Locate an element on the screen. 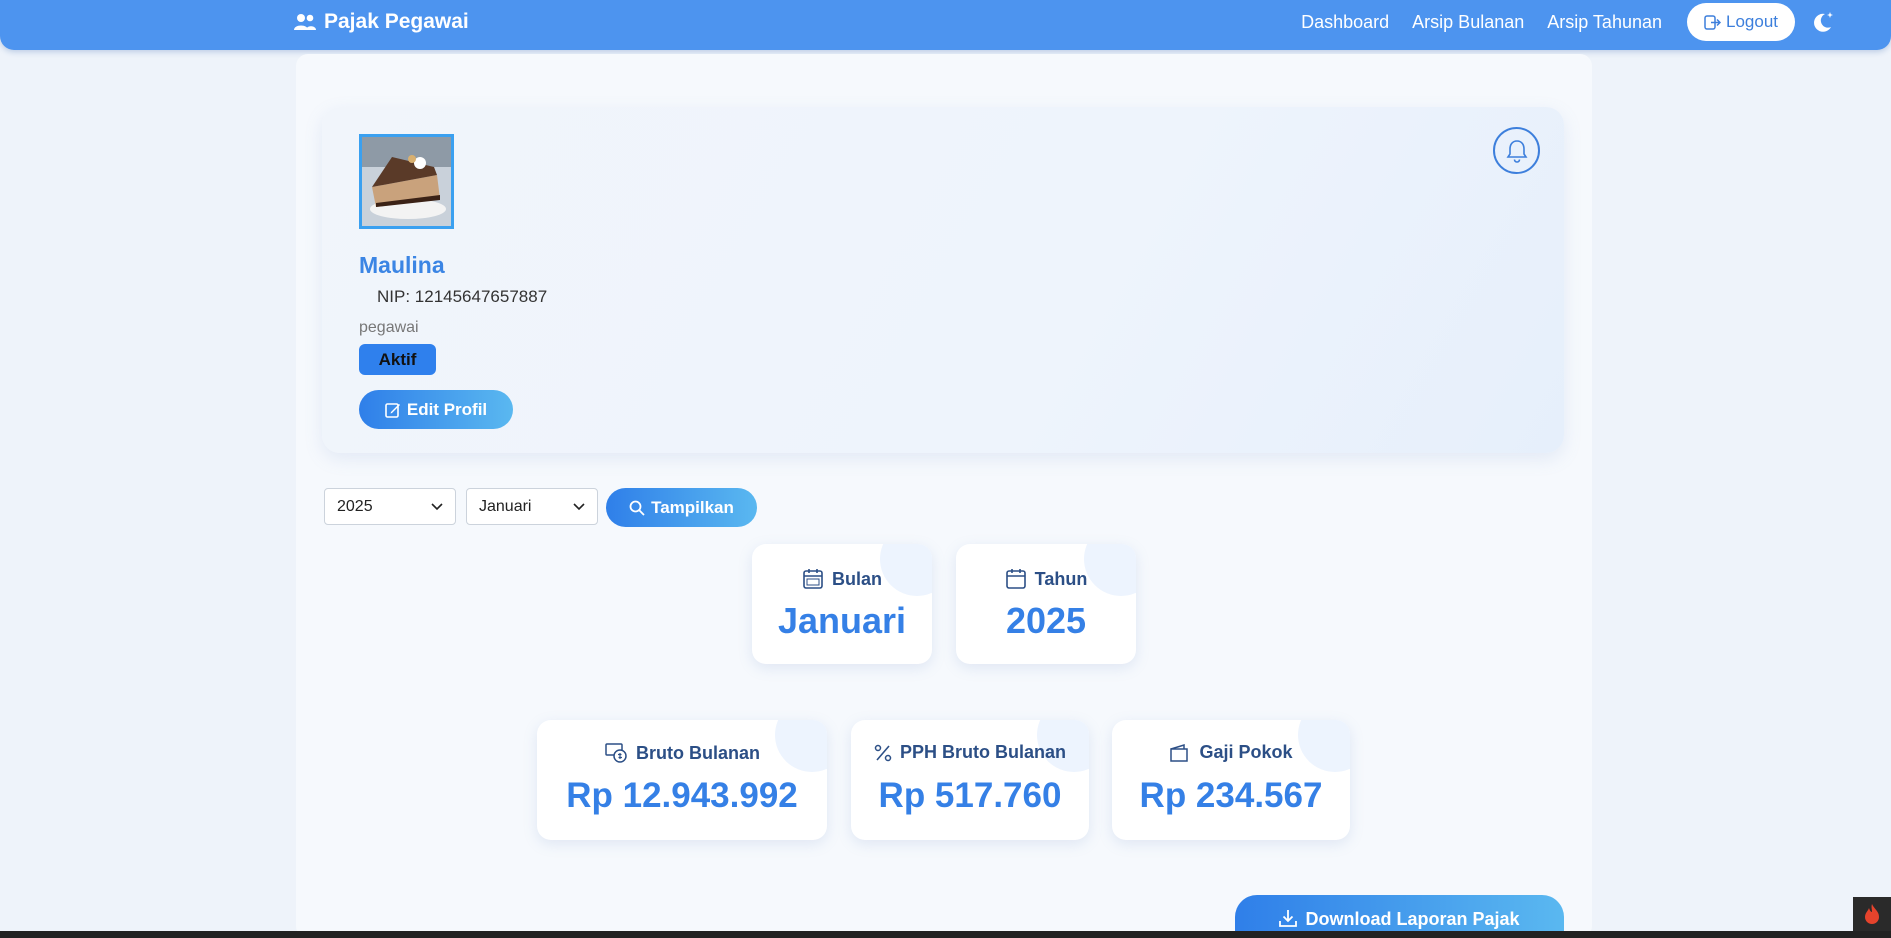 This screenshot has width=1891, height=938. nav-dashboard: Dashboard is located at coordinates (1345, 22).